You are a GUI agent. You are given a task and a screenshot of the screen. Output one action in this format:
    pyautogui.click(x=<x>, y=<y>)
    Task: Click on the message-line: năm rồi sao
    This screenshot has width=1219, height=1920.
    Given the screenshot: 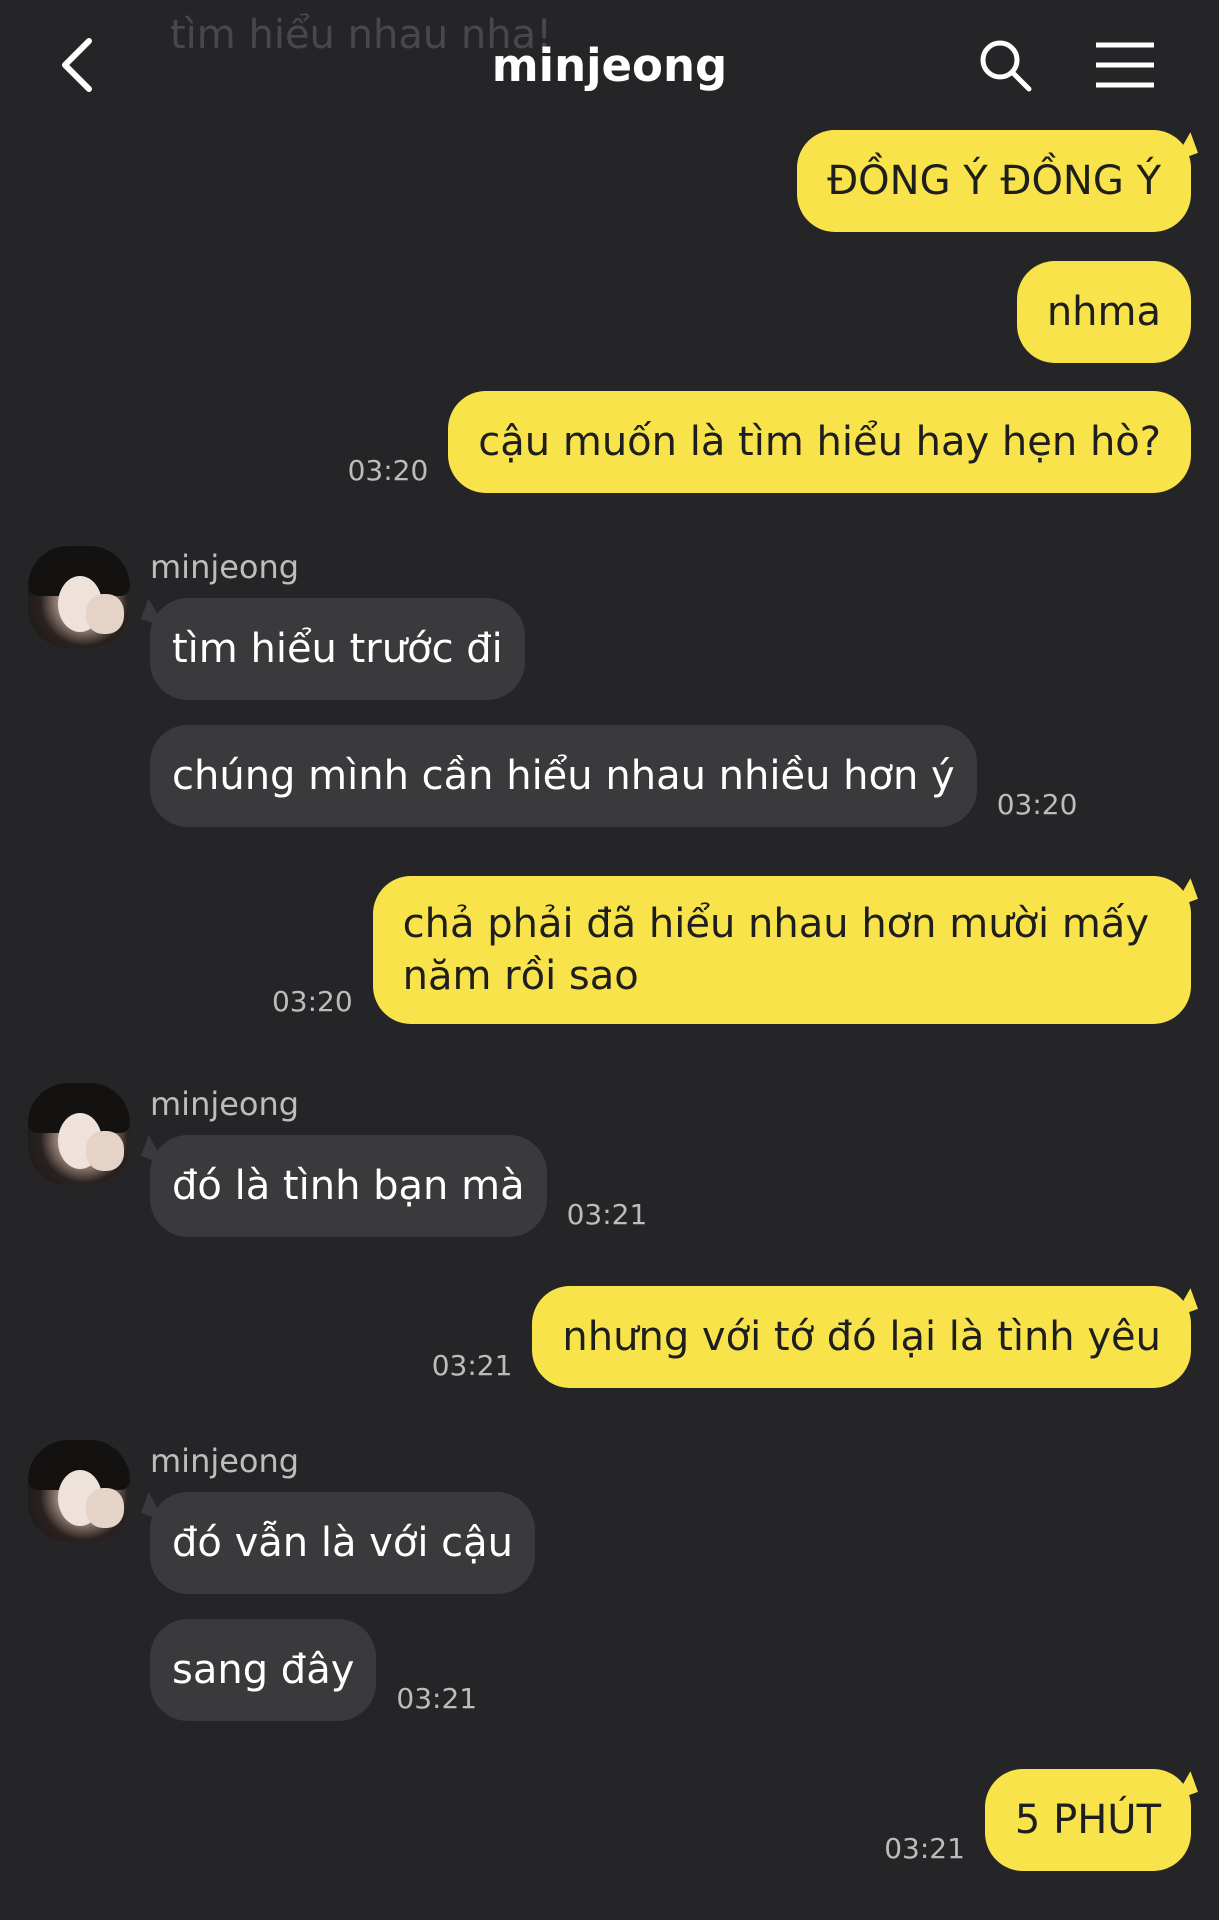 What is the action you would take?
    pyautogui.click(x=520, y=976)
    